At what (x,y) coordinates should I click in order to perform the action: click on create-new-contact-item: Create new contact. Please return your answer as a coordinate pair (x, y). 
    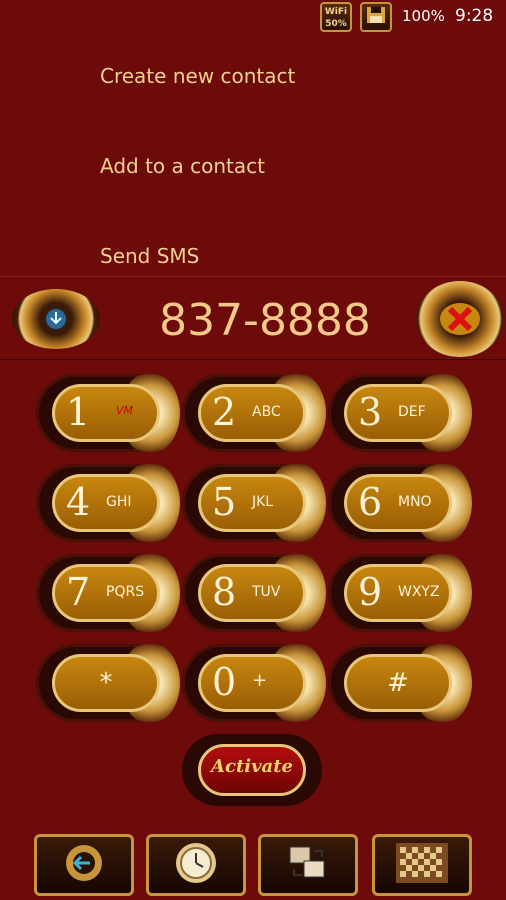
    Looking at the image, I should click on (197, 76).